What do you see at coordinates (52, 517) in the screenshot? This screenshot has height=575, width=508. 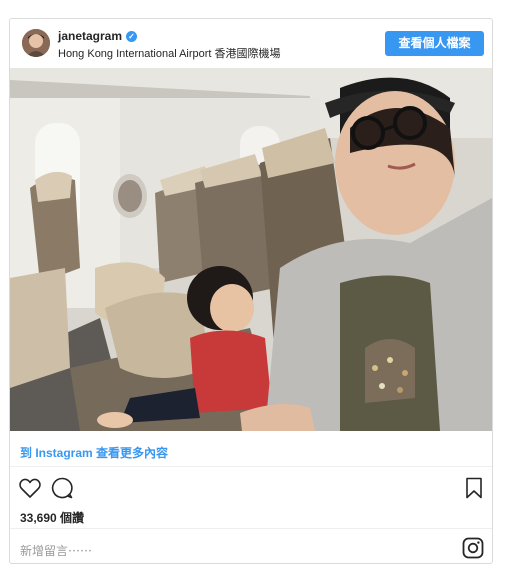 I see `like-count: 33,690 個讚` at bounding box center [52, 517].